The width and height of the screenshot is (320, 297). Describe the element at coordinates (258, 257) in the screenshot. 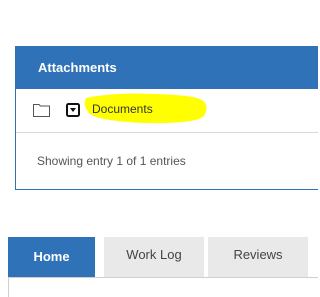

I see `tab-reviews: Reviews` at that location.